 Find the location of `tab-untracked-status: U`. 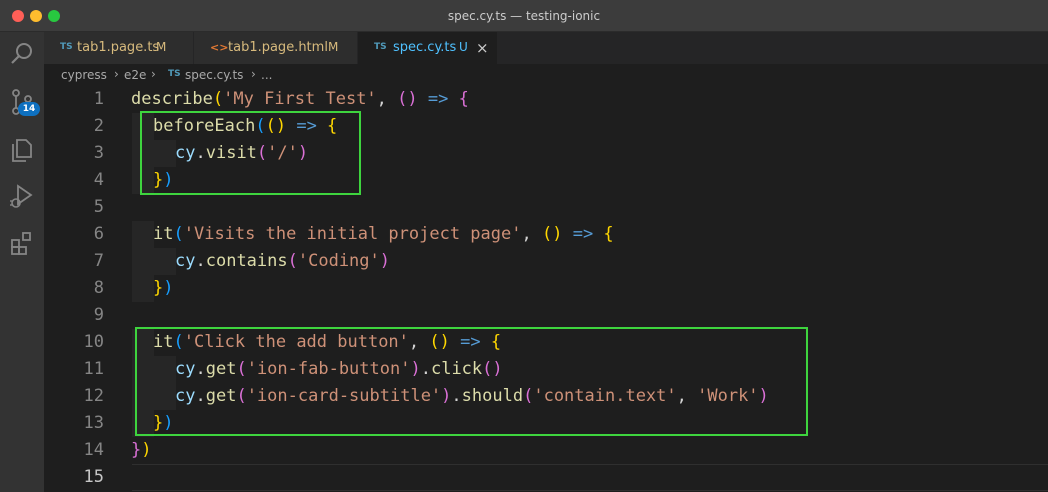

tab-untracked-status: U is located at coordinates (463, 47).